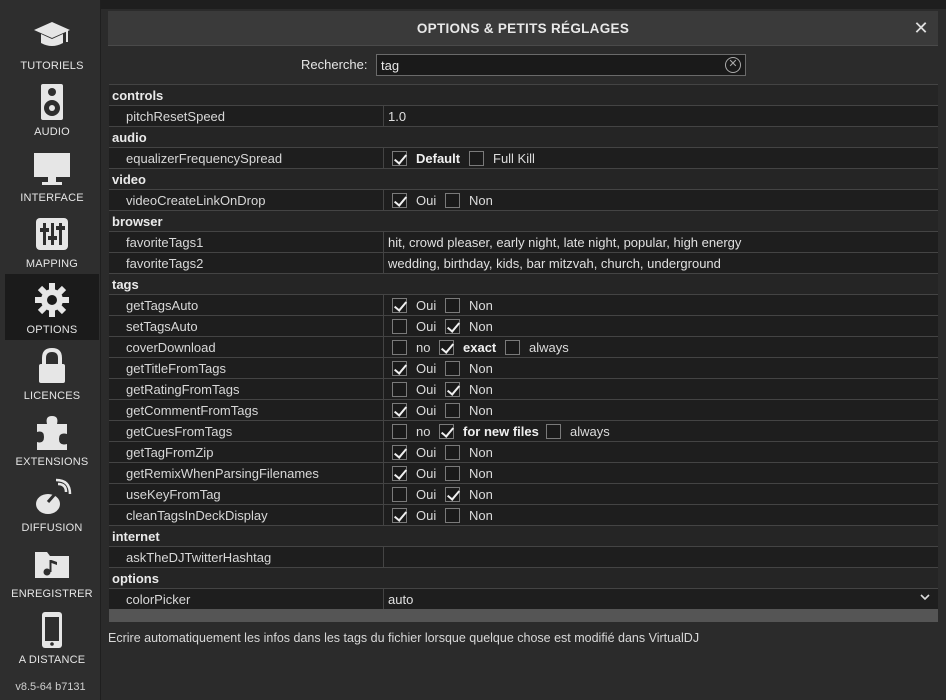 The image size is (946, 700). Describe the element at coordinates (925, 598) in the screenshot. I see `chevron-down-icon` at that location.